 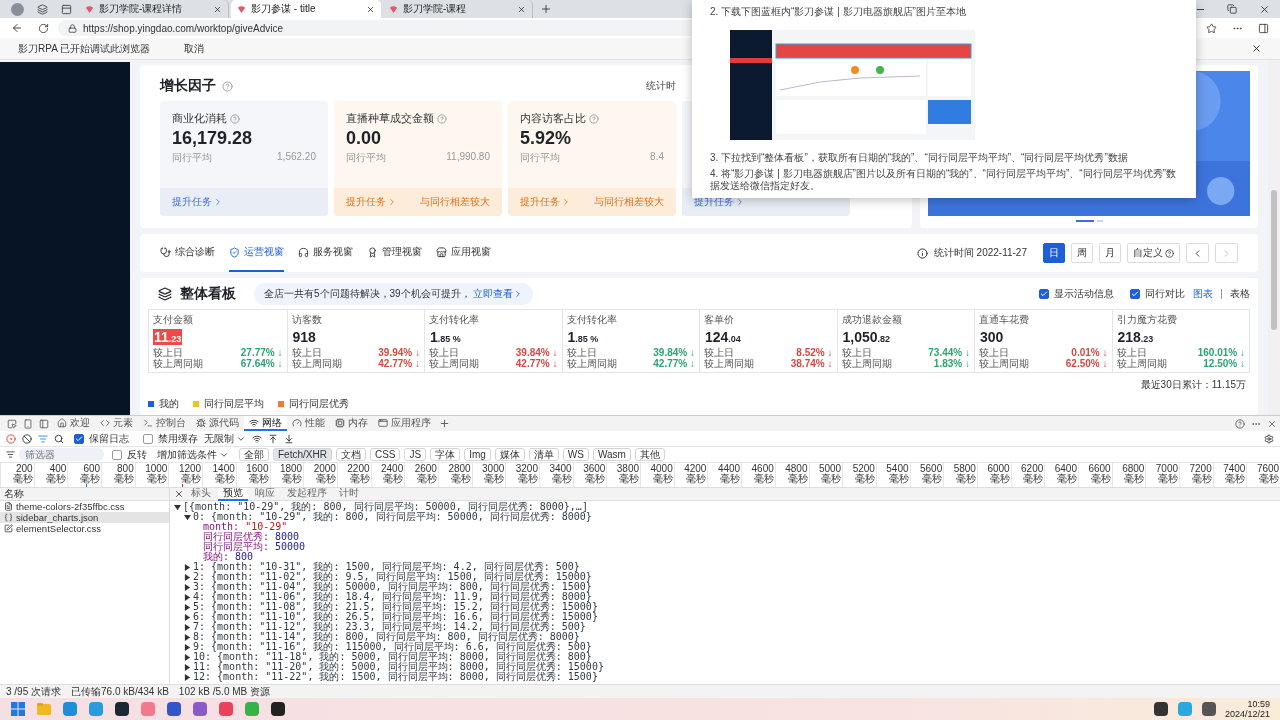 I want to click on detail-tab: 发起程序, so click(x=307, y=494).